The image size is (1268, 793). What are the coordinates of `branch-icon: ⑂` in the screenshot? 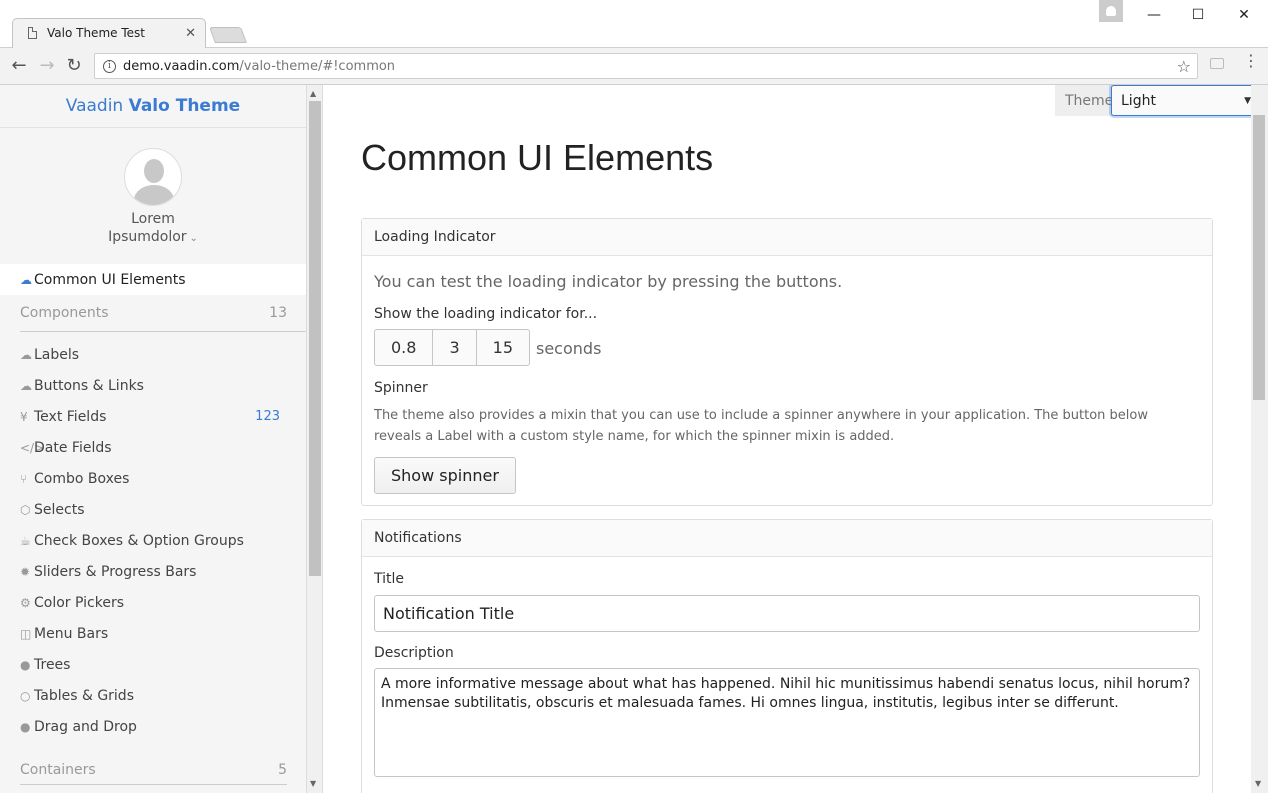 It's located at (24, 478).